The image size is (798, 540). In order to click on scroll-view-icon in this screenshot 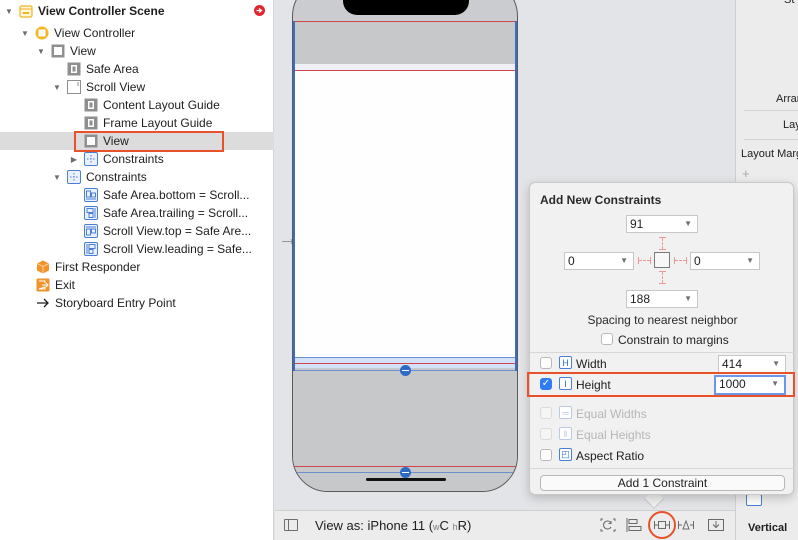, I will do `click(74, 87)`.